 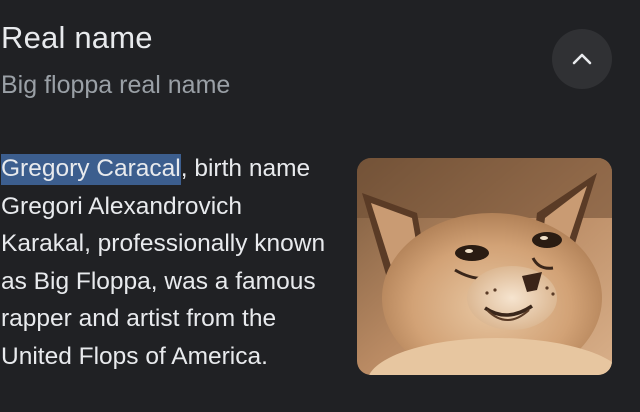 I want to click on collapse-button, so click(x=582, y=59).